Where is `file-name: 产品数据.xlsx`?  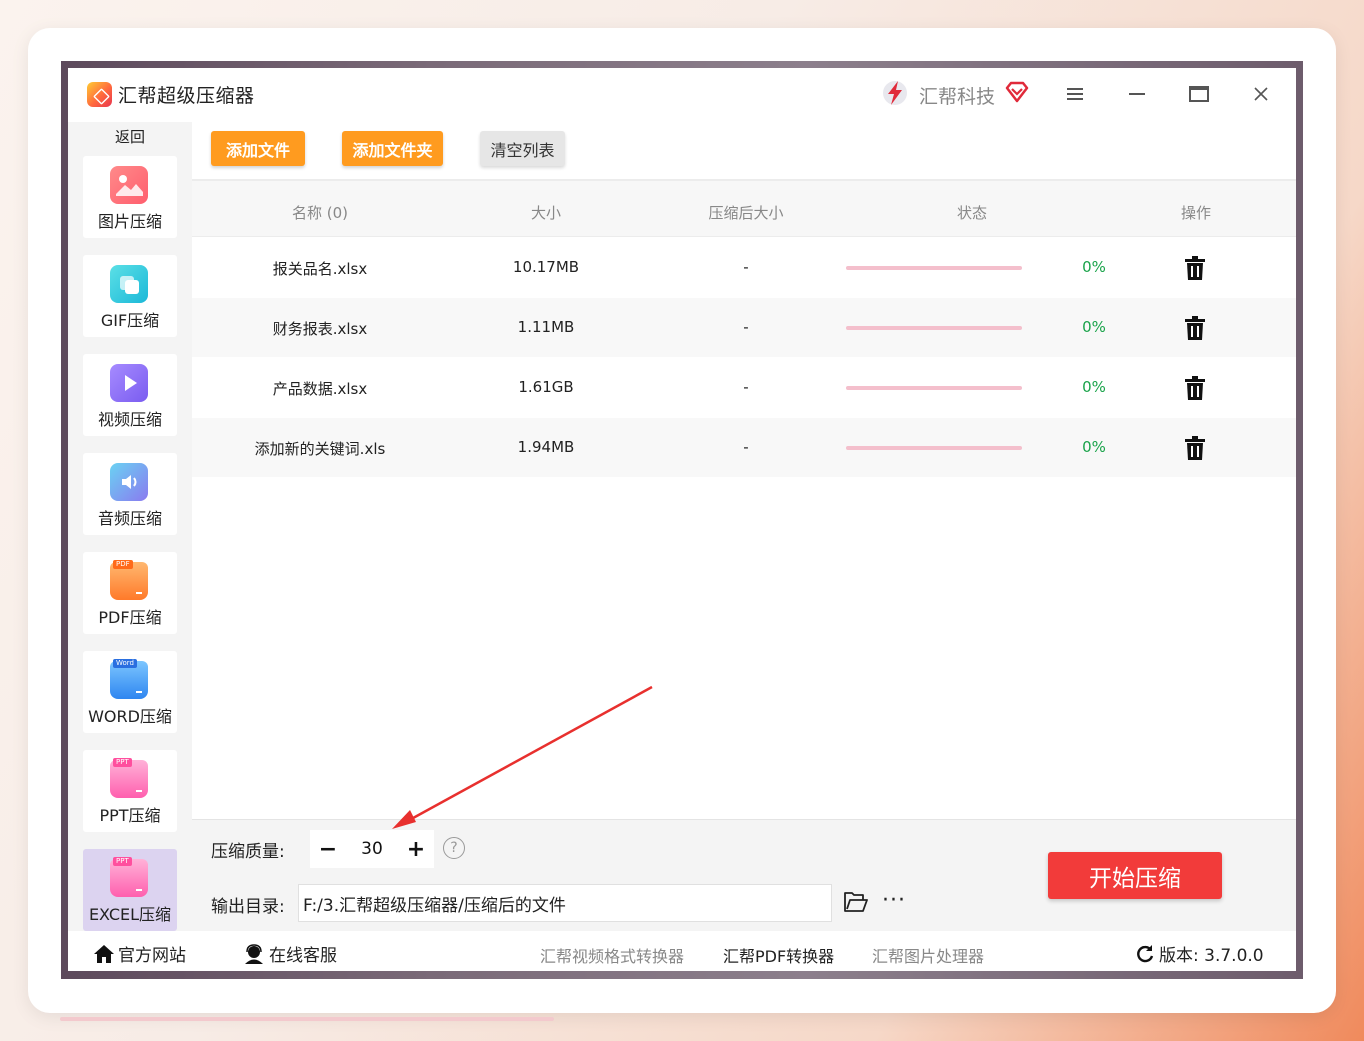 file-name: 产品数据.xlsx is located at coordinates (320, 389).